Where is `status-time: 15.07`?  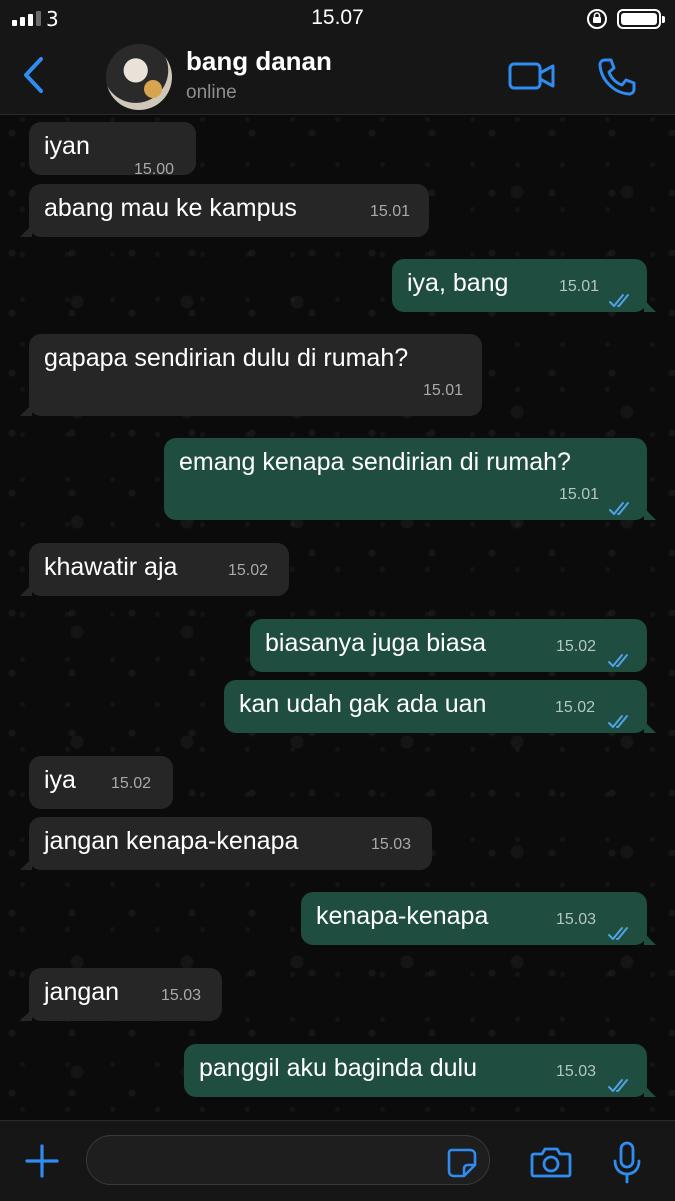
status-time: 15.07 is located at coordinates (337, 17).